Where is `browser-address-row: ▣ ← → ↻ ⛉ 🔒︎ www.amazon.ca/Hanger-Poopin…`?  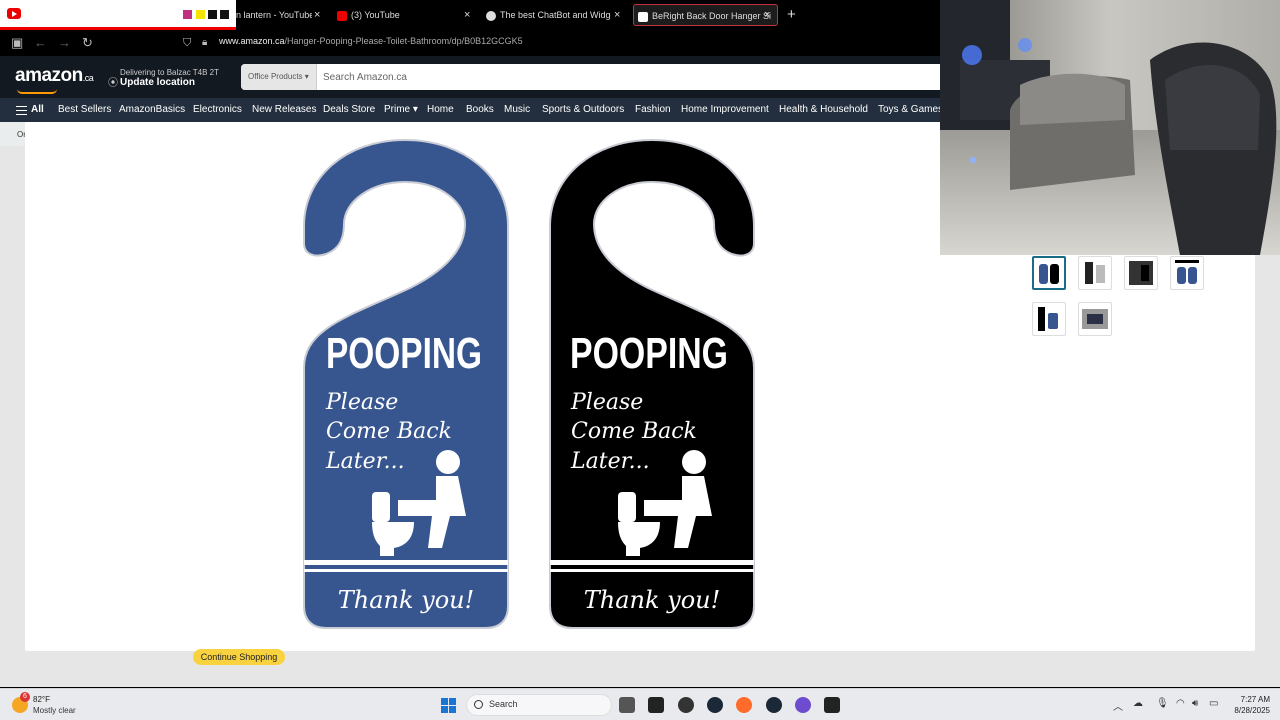
browser-address-row: ▣ ← → ↻ ⛉ 🔒︎ www.amazon.ca/Hanger-Poopin… is located at coordinates (470, 43).